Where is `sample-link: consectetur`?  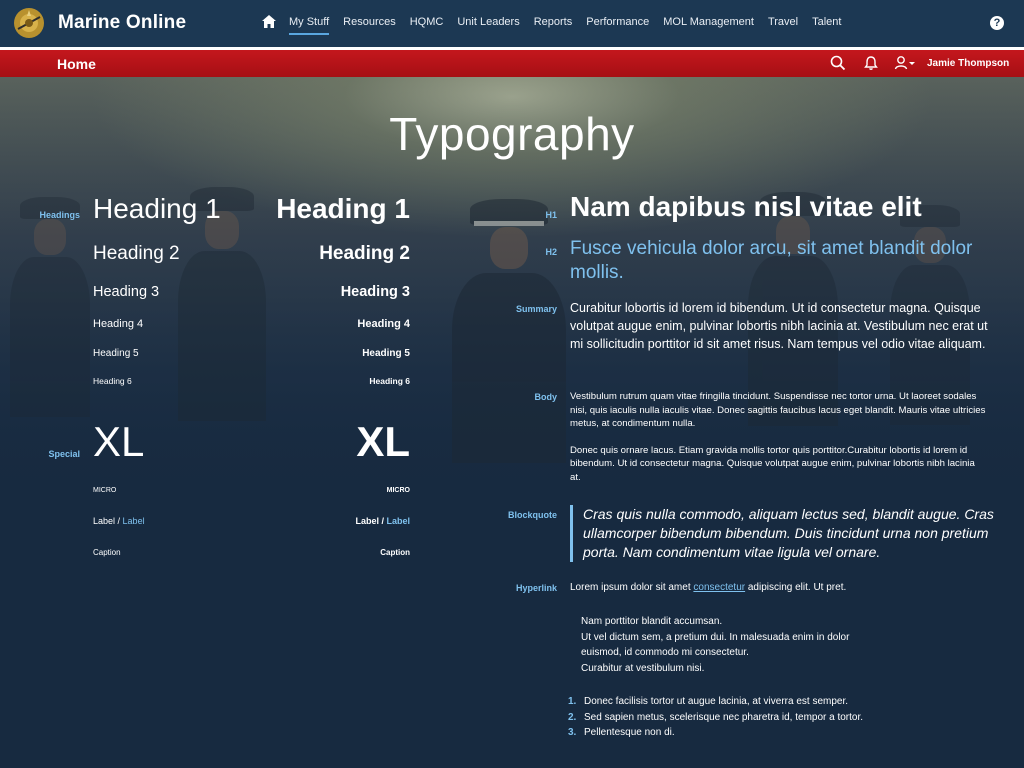
sample-link: consectetur is located at coordinates (719, 587).